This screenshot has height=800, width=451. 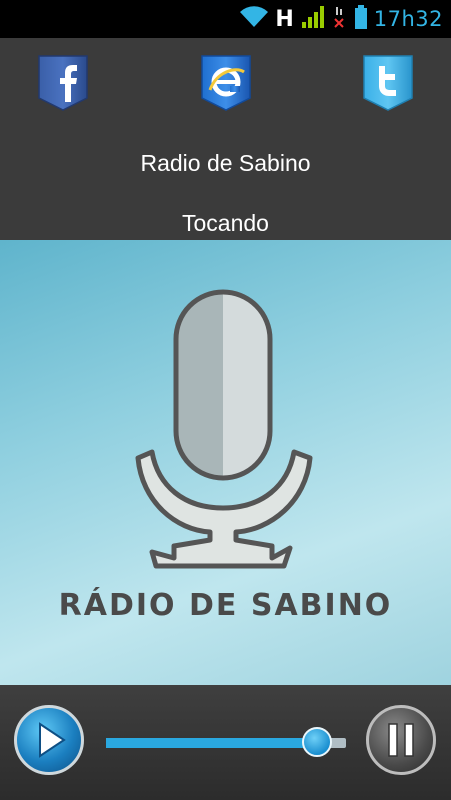 What do you see at coordinates (313, 19) in the screenshot?
I see `signal-icon` at bounding box center [313, 19].